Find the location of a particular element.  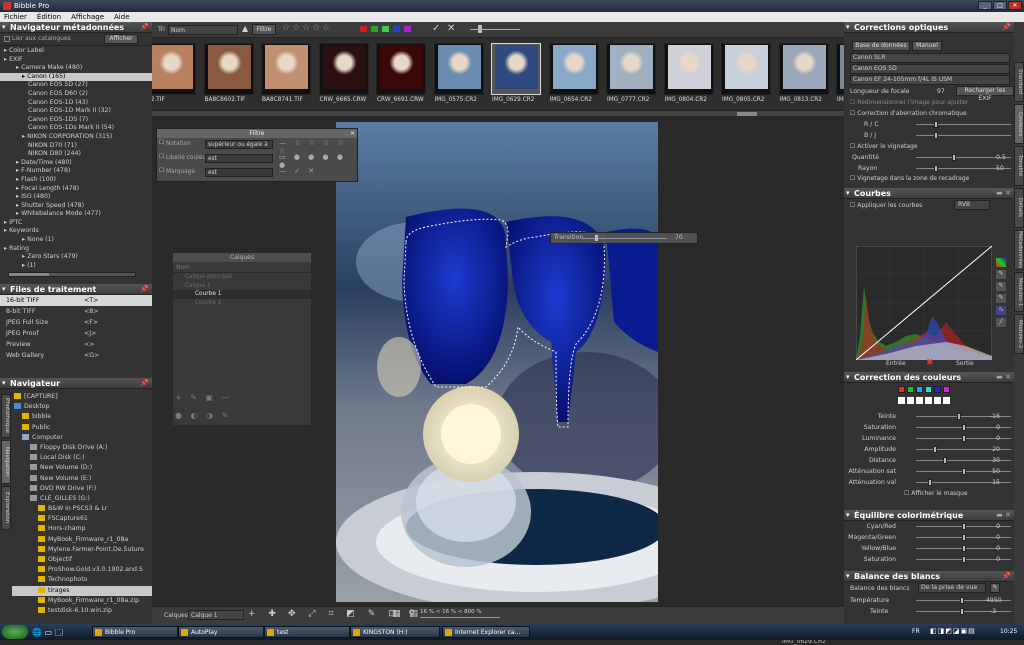

view-icons: ▦ ▤ is located at coordinates (406, 614).